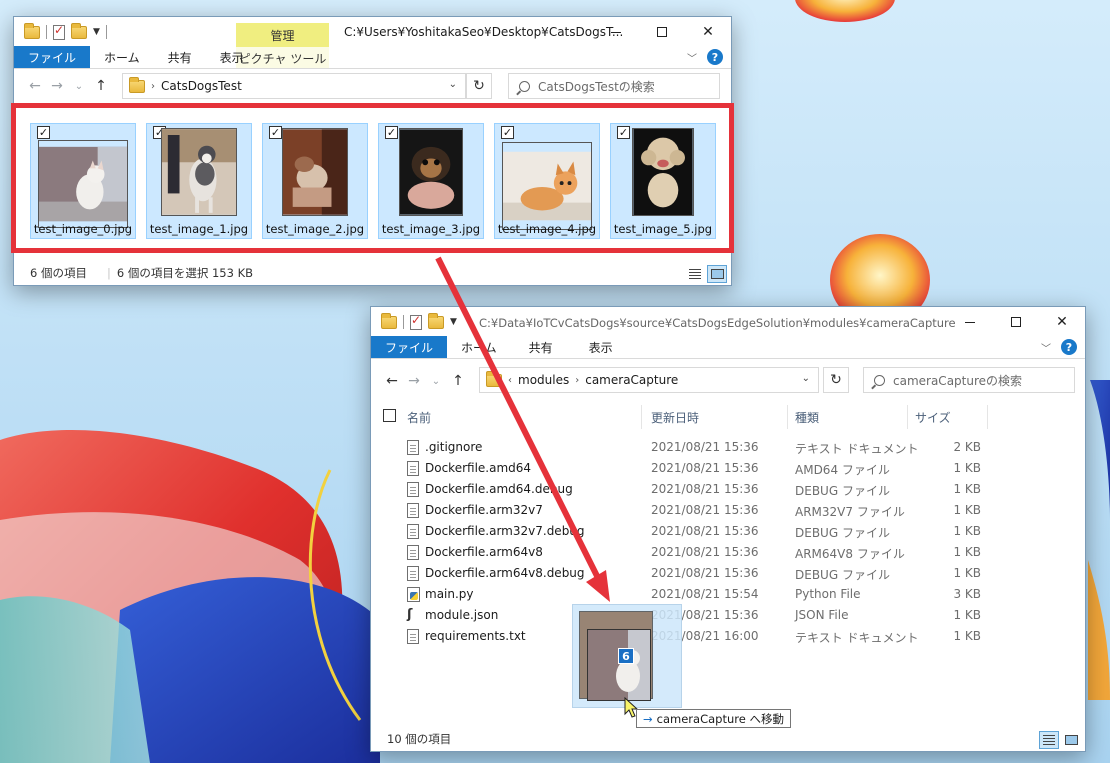 This screenshot has width=1110, height=763. Describe the element at coordinates (431, 181) in the screenshot. I see `thumbnail-item: ✓ test_image_3.jpg` at that location.